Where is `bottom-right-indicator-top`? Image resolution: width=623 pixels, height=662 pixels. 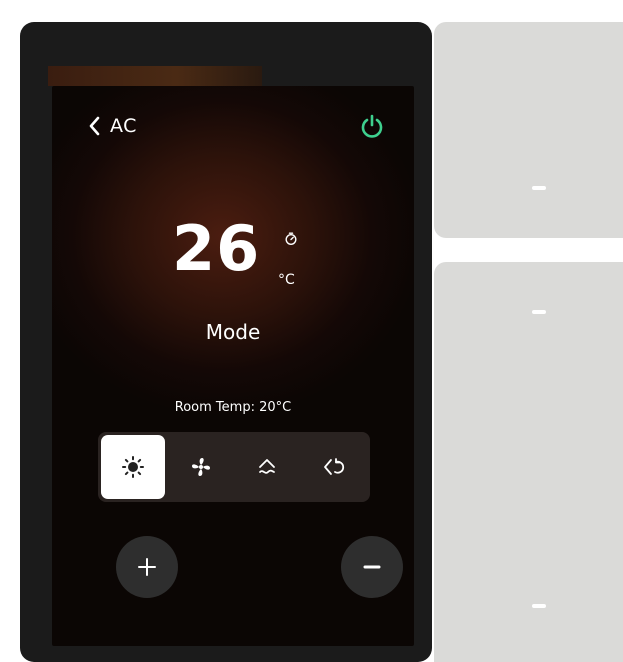 bottom-right-indicator-top is located at coordinates (539, 312).